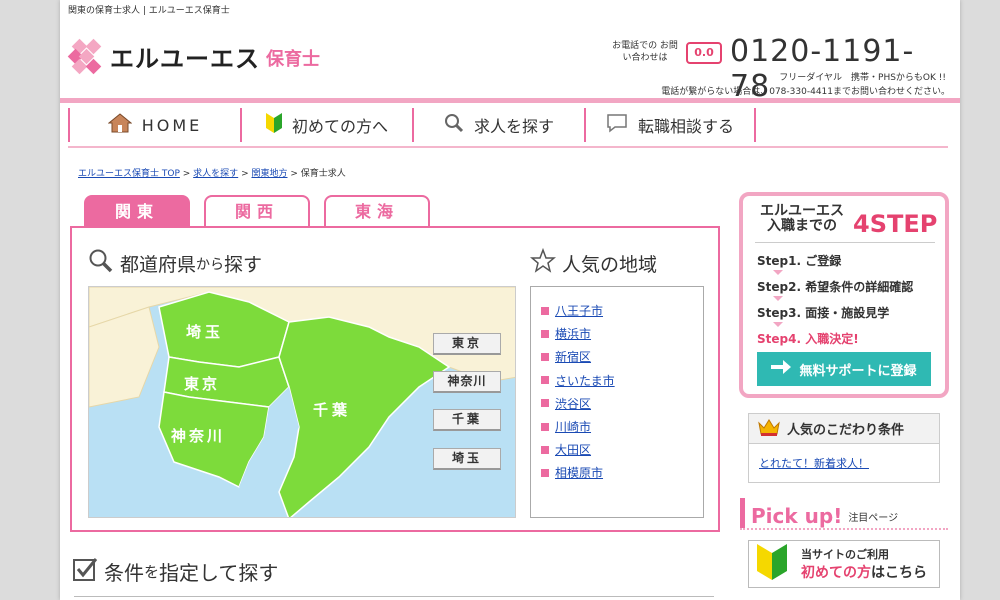 The height and width of the screenshot is (600, 1000). I want to click on popular-area-title: 人気の地域, so click(593, 263).